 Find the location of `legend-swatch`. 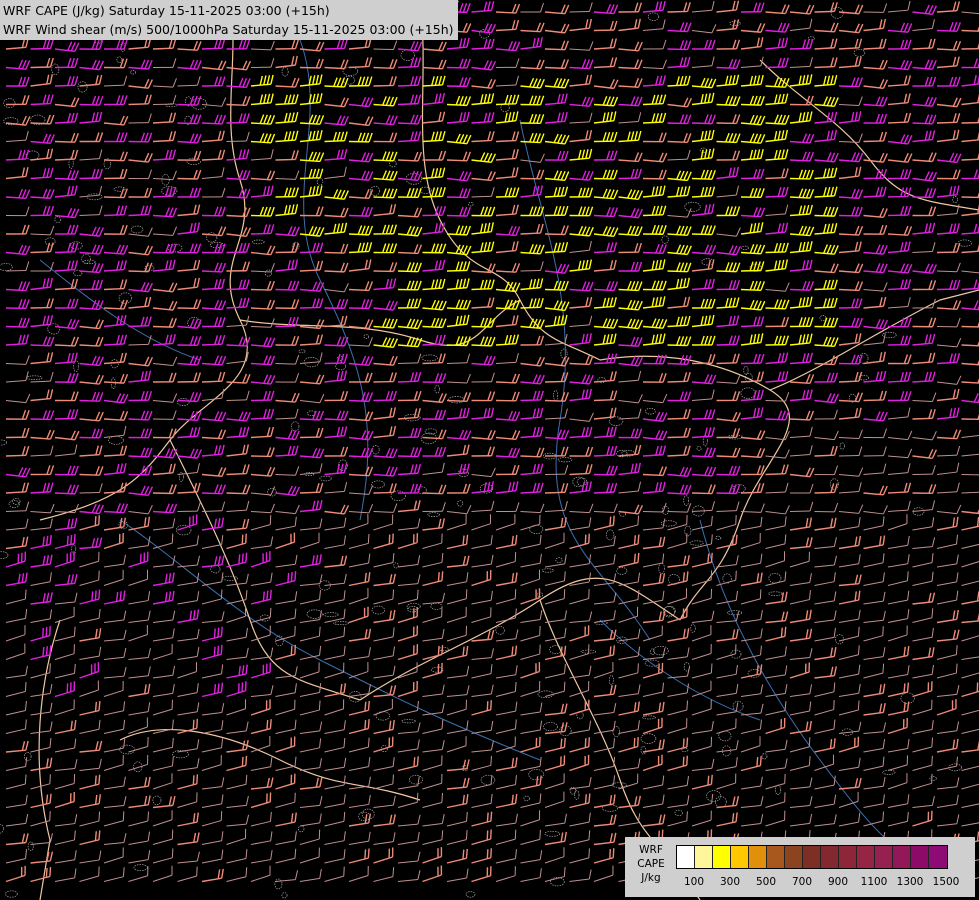

legend-swatch is located at coordinates (812, 857).